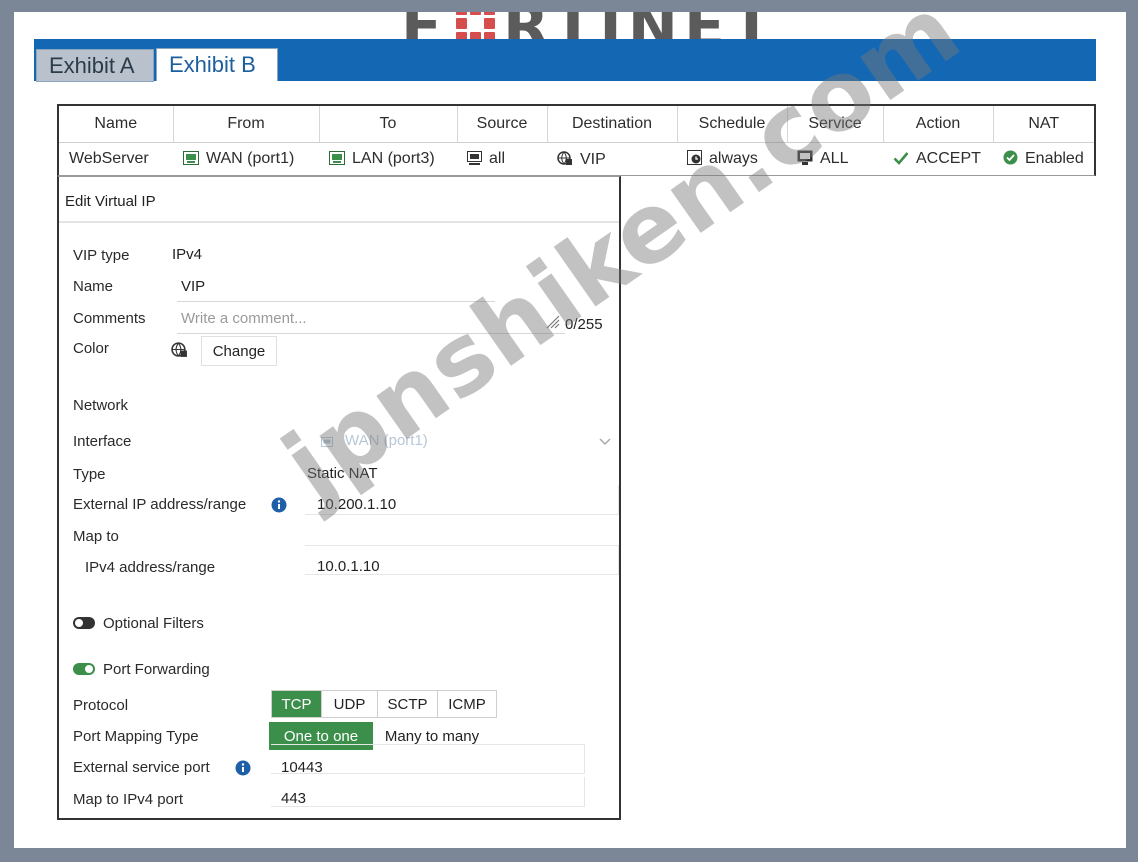 This screenshot has width=1138, height=862. Describe the element at coordinates (350, 704) in the screenshot. I see `protocol-option-udp: UDP` at that location.